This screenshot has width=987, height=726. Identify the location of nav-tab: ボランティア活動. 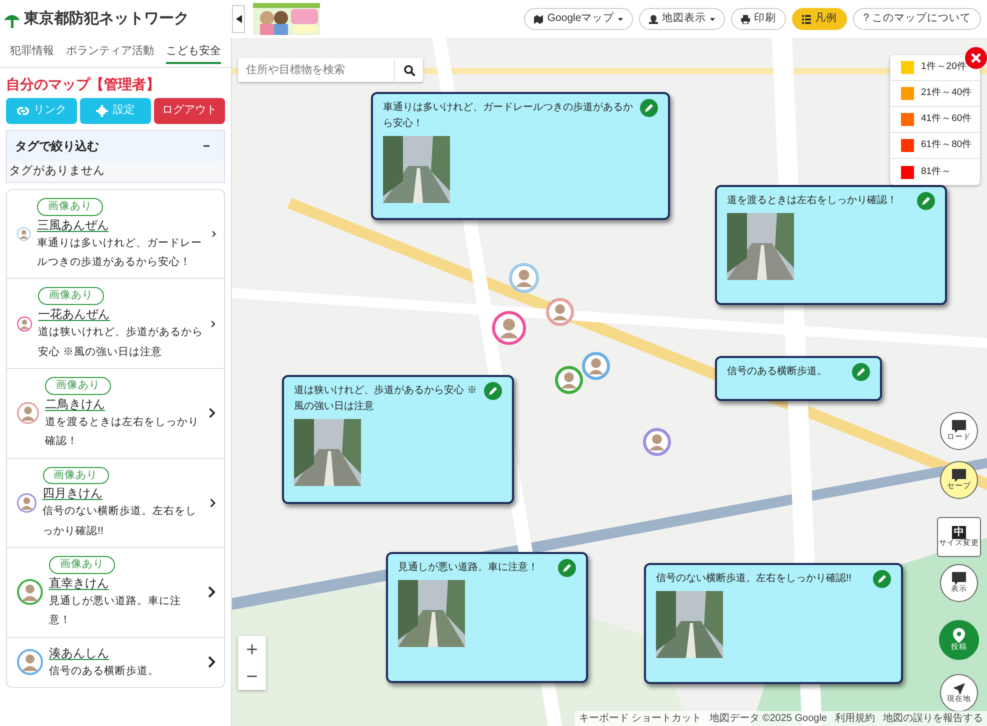
(110, 52).